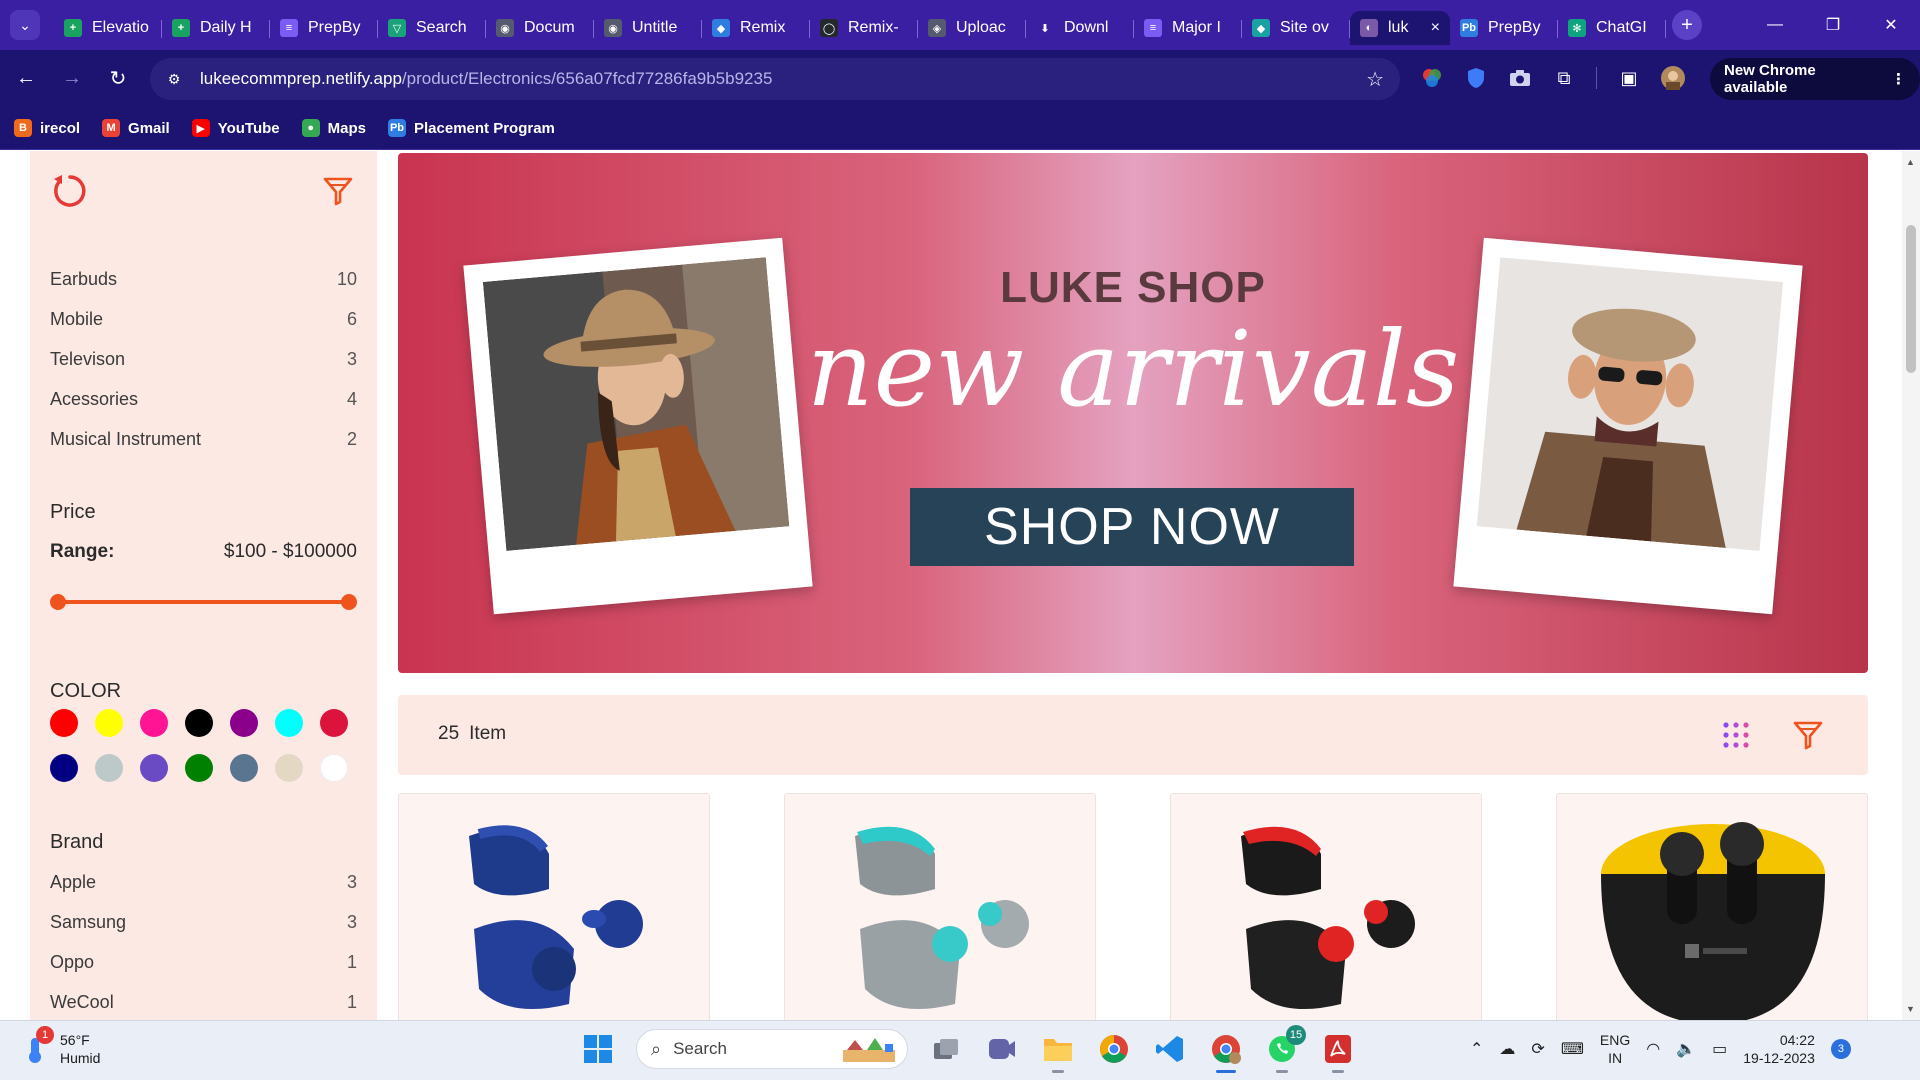 Image resolution: width=1920 pixels, height=1080 pixels. I want to click on forward-button: →, so click(72, 79).